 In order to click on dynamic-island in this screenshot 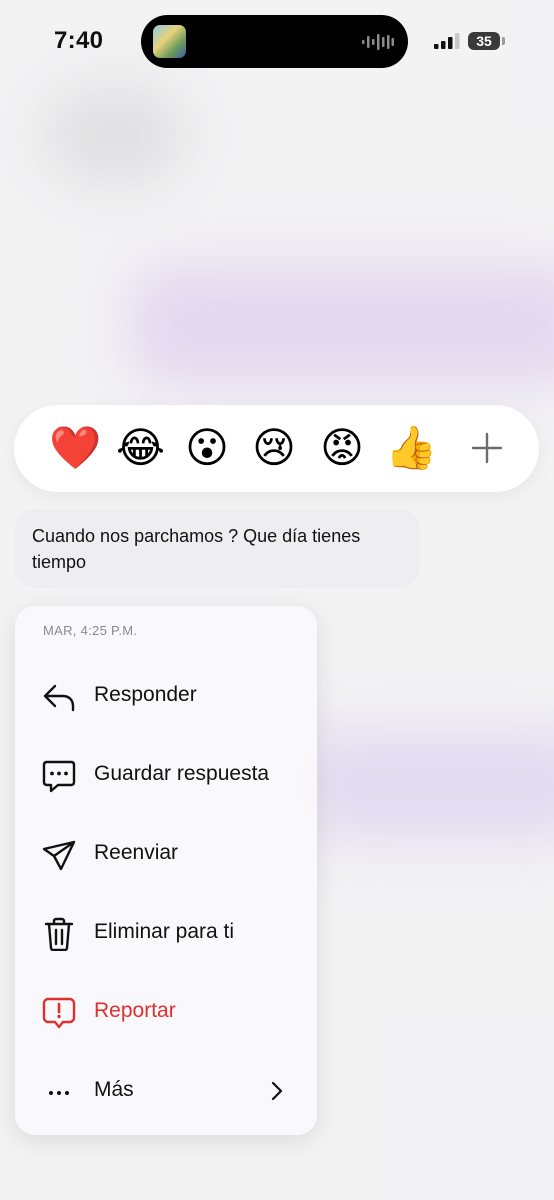, I will do `click(274, 41)`.